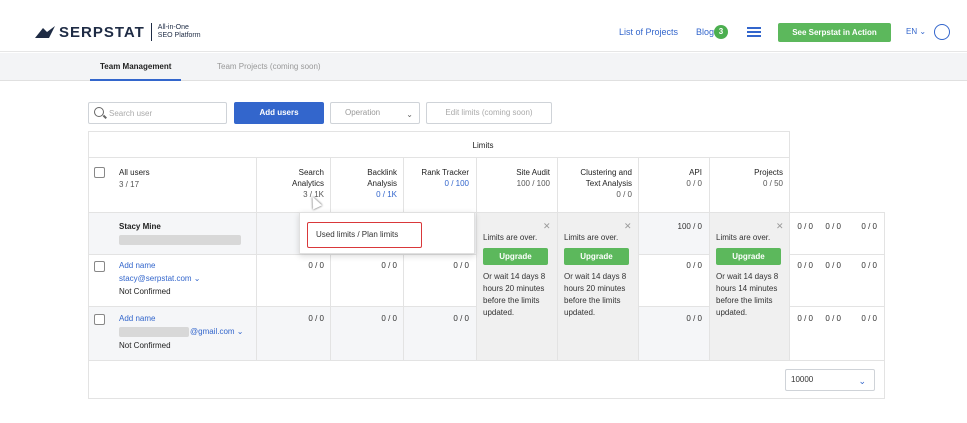 Image resolution: width=967 pixels, height=423 pixels. Describe the element at coordinates (311, 172) in the screenshot. I see `header-line: Search` at that location.